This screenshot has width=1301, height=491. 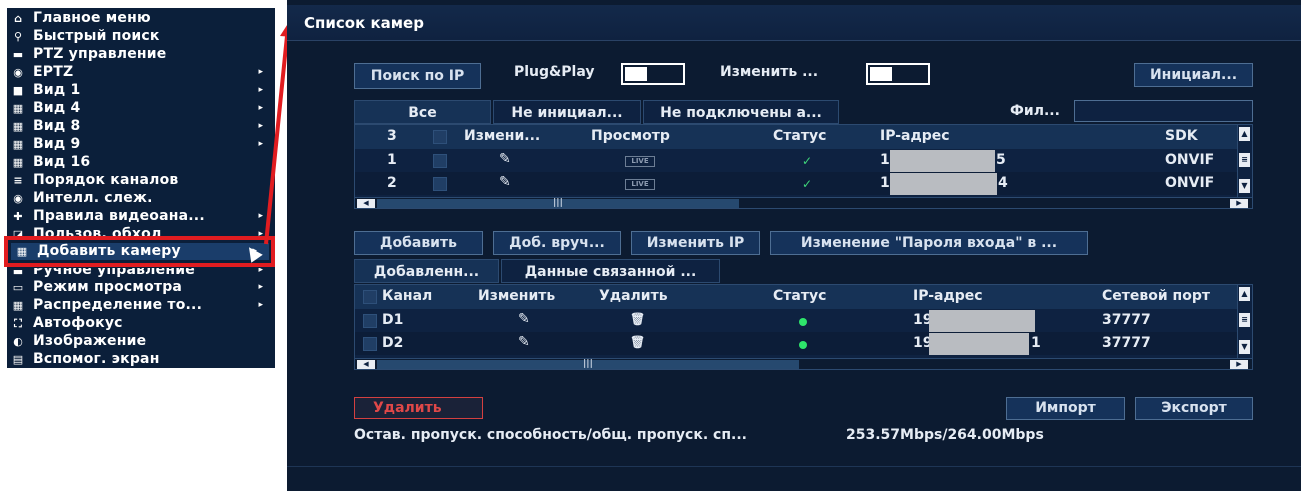 What do you see at coordinates (653, 74) in the screenshot?
I see `plug-play-toggle` at bounding box center [653, 74].